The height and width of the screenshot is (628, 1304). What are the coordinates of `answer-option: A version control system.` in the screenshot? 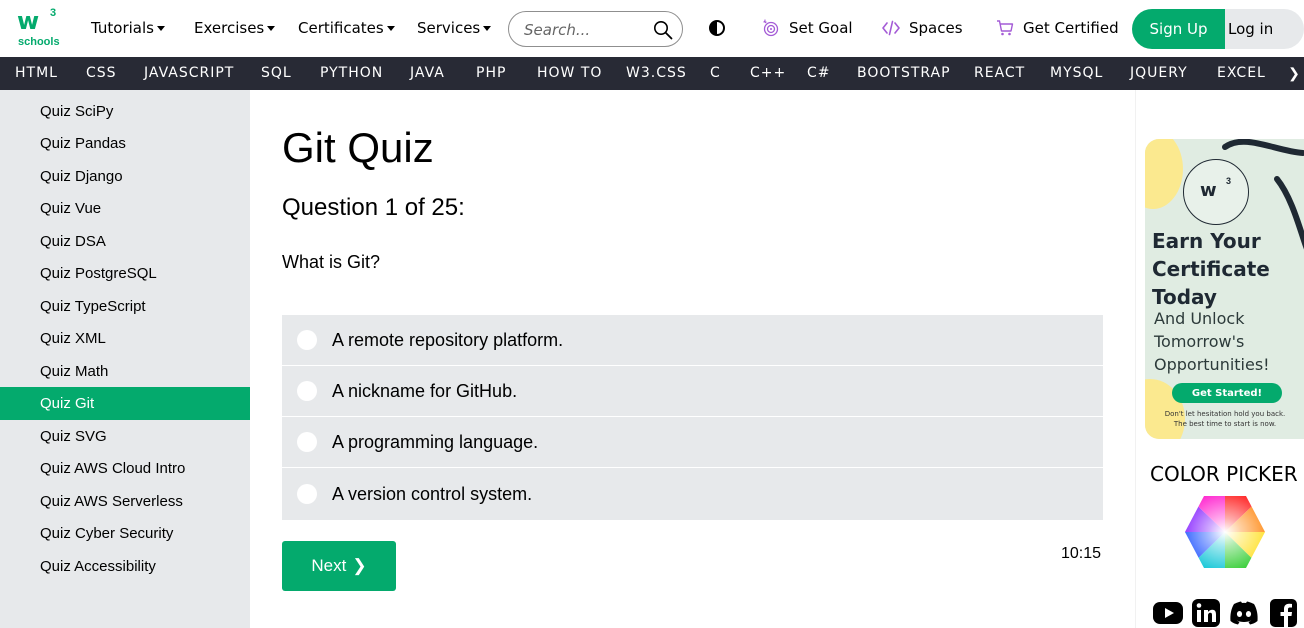 It's located at (692, 494).